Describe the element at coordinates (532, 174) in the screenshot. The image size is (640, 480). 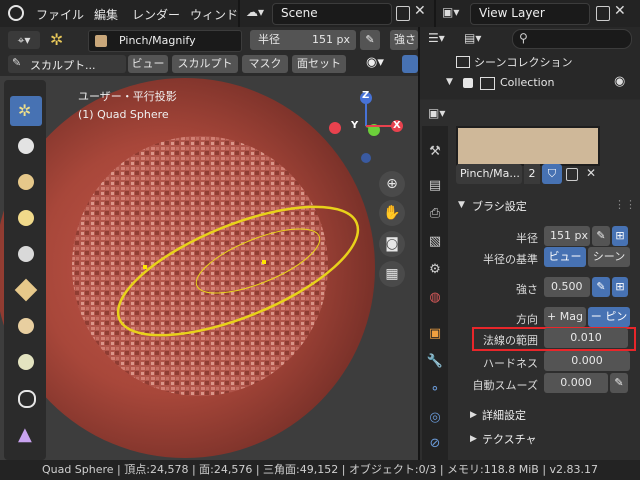
I see `user-count: 2` at that location.